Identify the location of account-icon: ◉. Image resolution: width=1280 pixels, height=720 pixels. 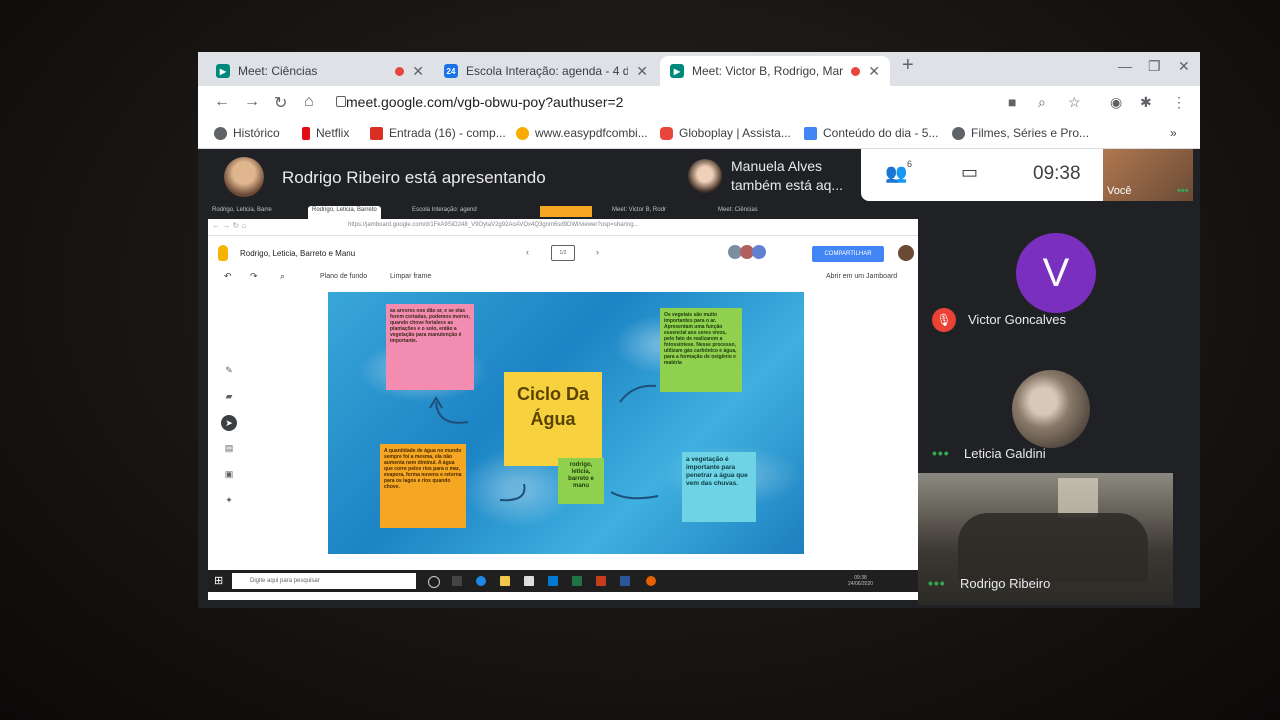
(1116, 102).